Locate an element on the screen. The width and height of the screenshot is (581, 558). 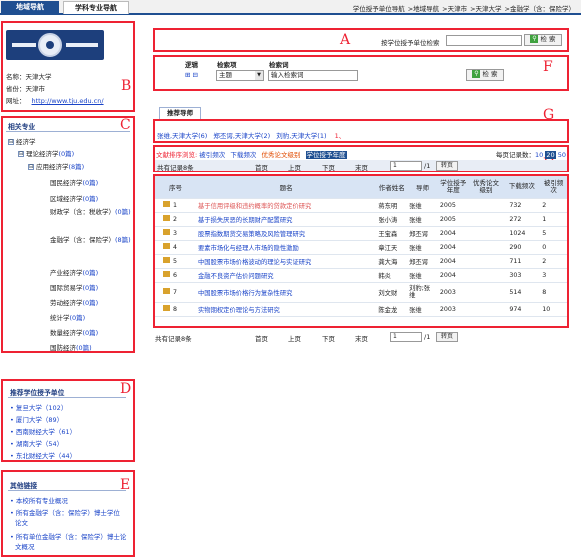
tree-item-statistics: 统计学(0篇) is located at coordinates (67, 317).